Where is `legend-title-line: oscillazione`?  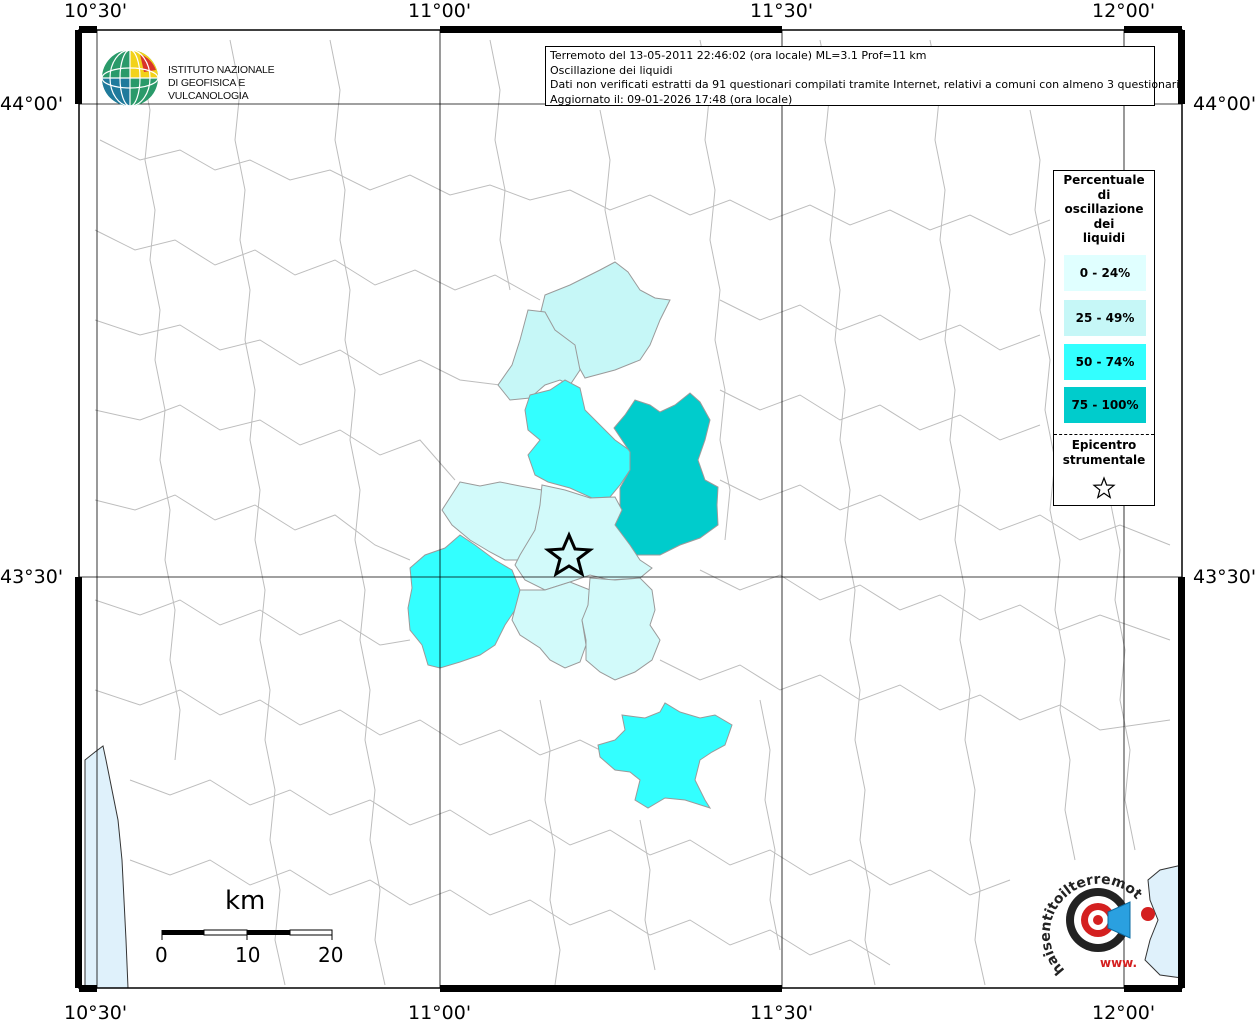
legend-title-line: oscillazione is located at coordinates (1104, 209).